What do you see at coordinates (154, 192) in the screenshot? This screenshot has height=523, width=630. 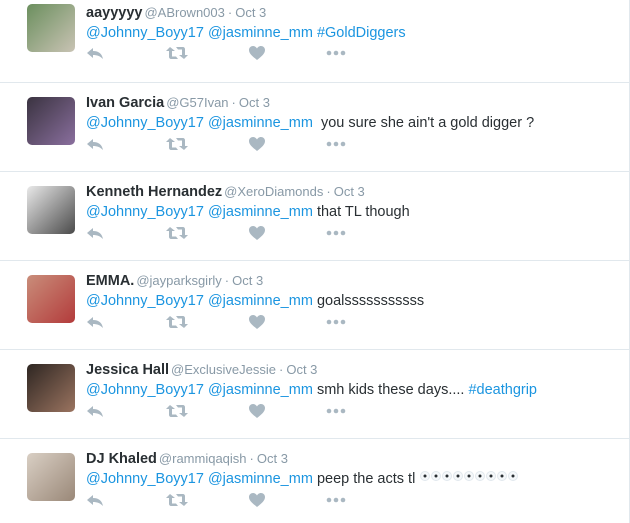 I see `tweet-author-name: Kenneth Hernandez` at bounding box center [154, 192].